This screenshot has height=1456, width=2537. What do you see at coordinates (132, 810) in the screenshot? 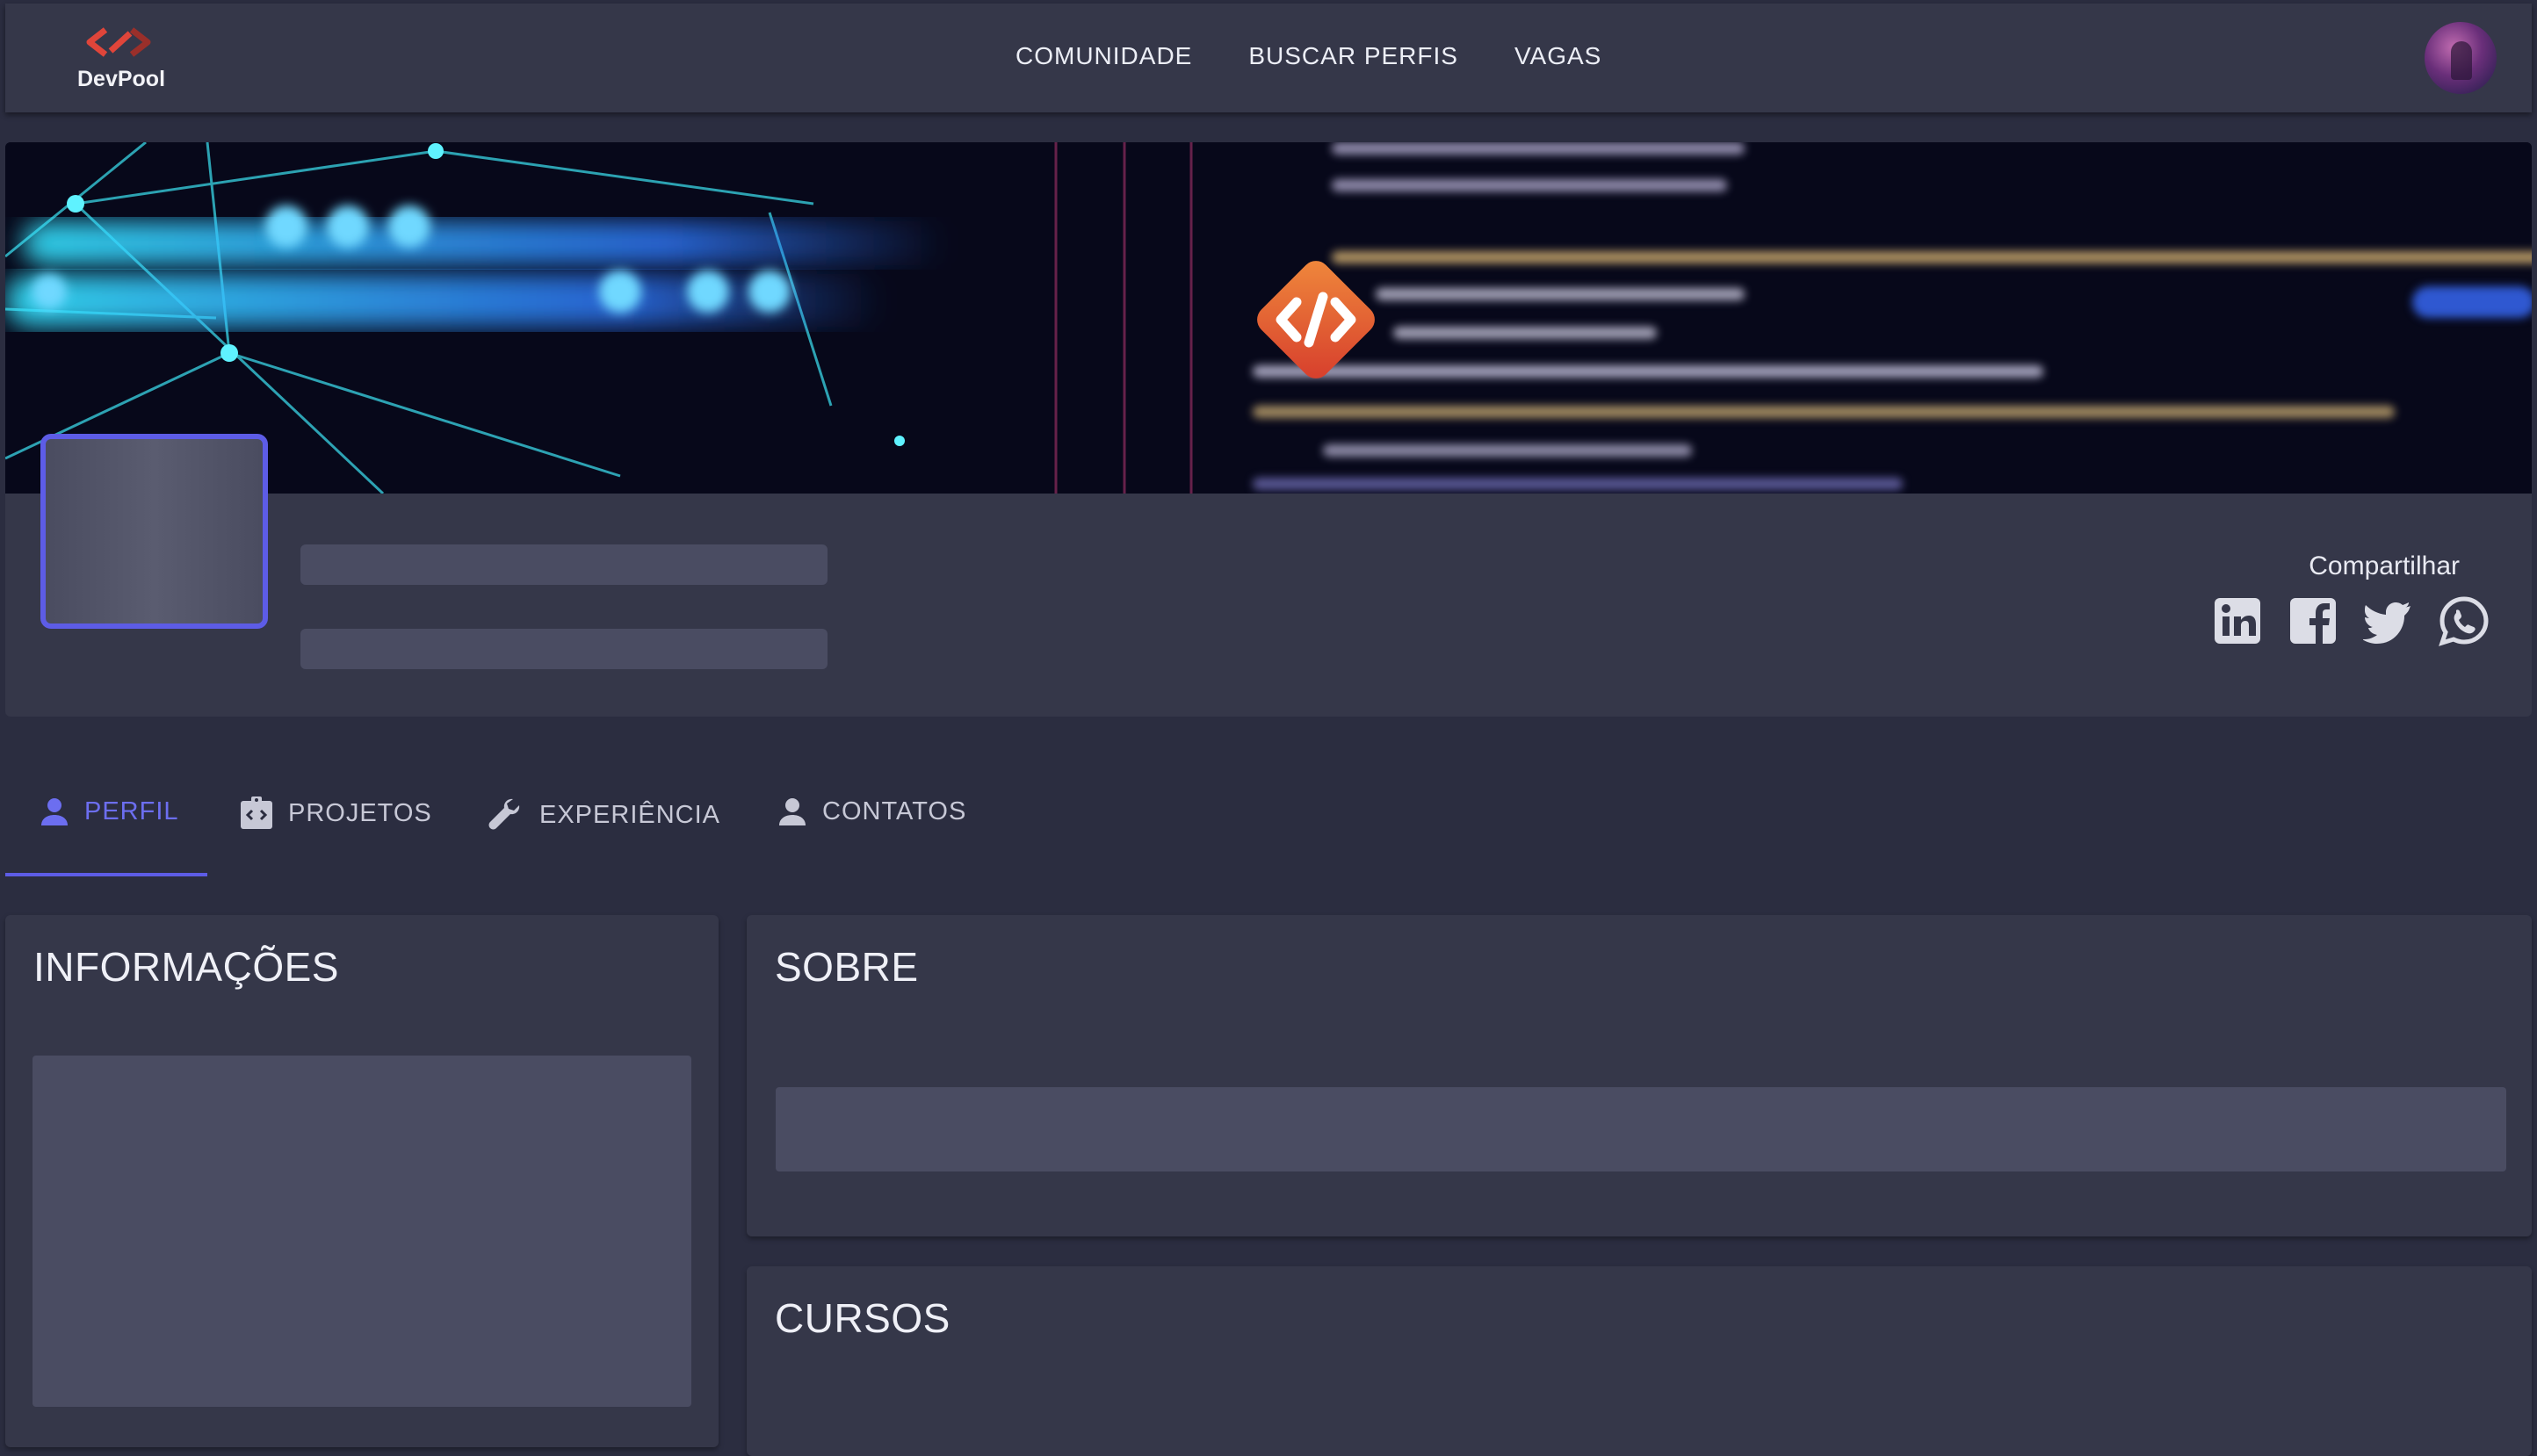
I see `tab-label: PERFIL` at bounding box center [132, 810].